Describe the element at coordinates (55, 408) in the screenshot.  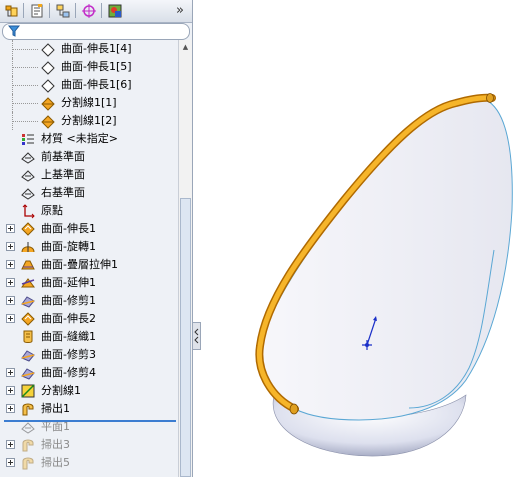
I see `tree-item-label: 掃出1` at that location.